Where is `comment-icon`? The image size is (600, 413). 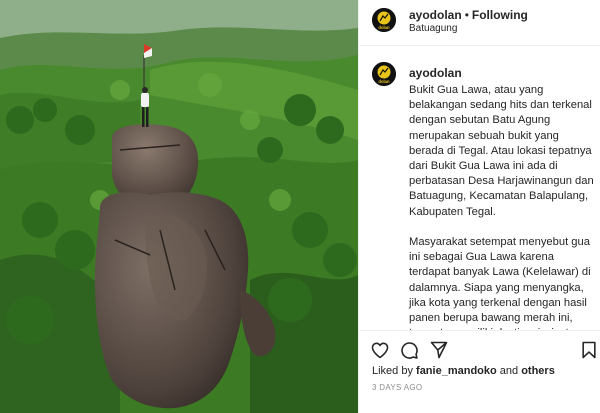 comment-icon is located at coordinates (409, 350).